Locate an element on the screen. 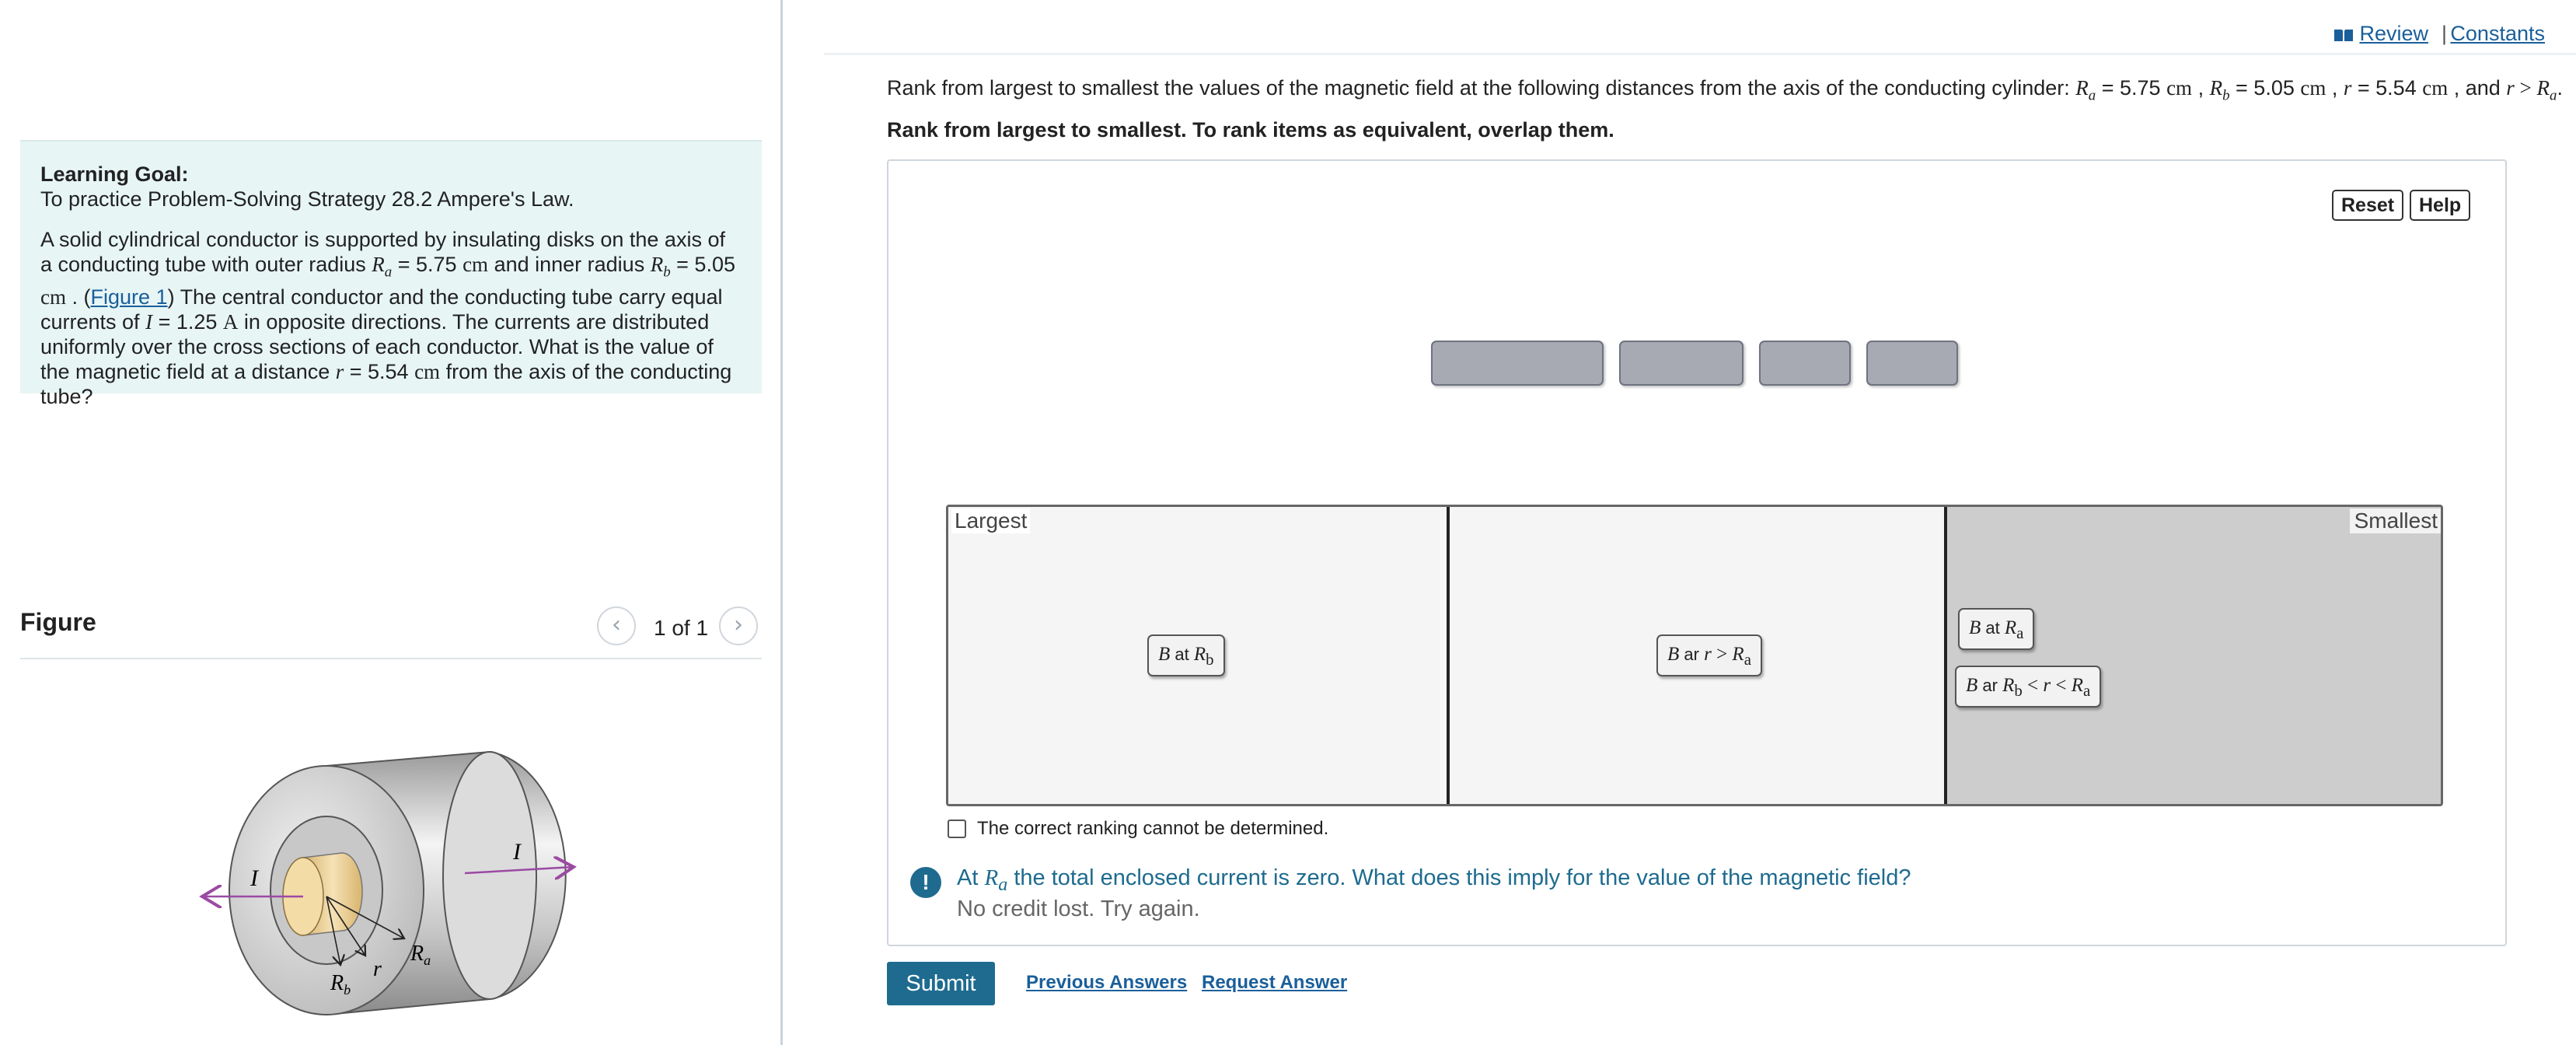 This screenshot has height=1045, width=2576. constants-link: Constants is located at coordinates (2498, 34).